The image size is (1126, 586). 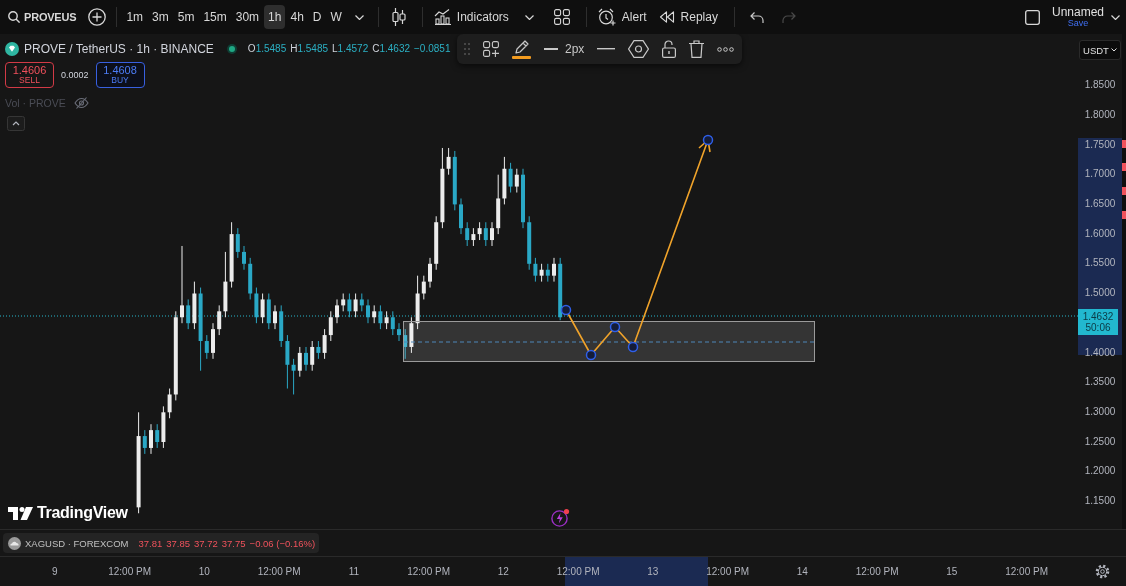 I want to click on layout-name: Unnamed, so click(x=1077, y=12).